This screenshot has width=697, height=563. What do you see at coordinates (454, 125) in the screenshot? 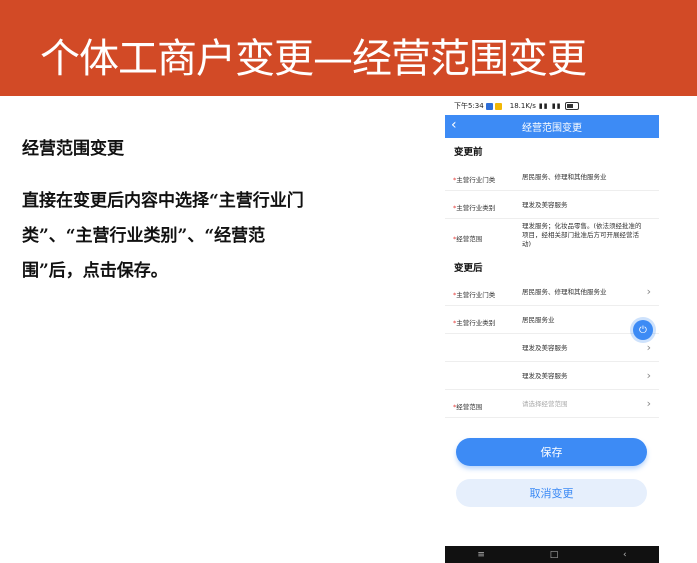
I see `back-arrow-icon: ‹` at bounding box center [454, 125].